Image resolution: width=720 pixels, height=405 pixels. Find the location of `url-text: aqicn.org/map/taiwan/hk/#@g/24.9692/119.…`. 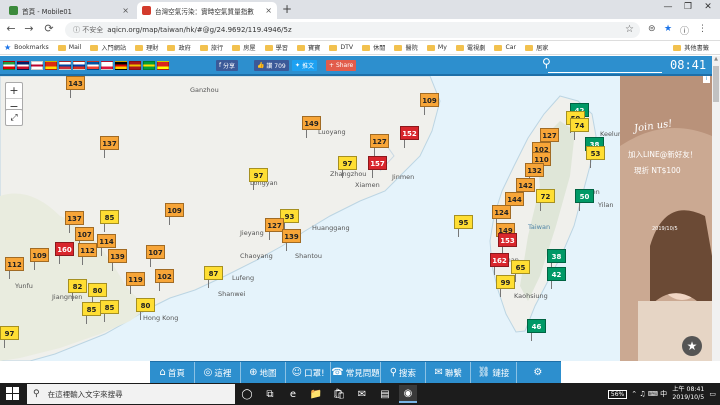

url-text: aqicn.org/map/taiwan/hk/#@g/24.9692/119.… is located at coordinates (199, 30).